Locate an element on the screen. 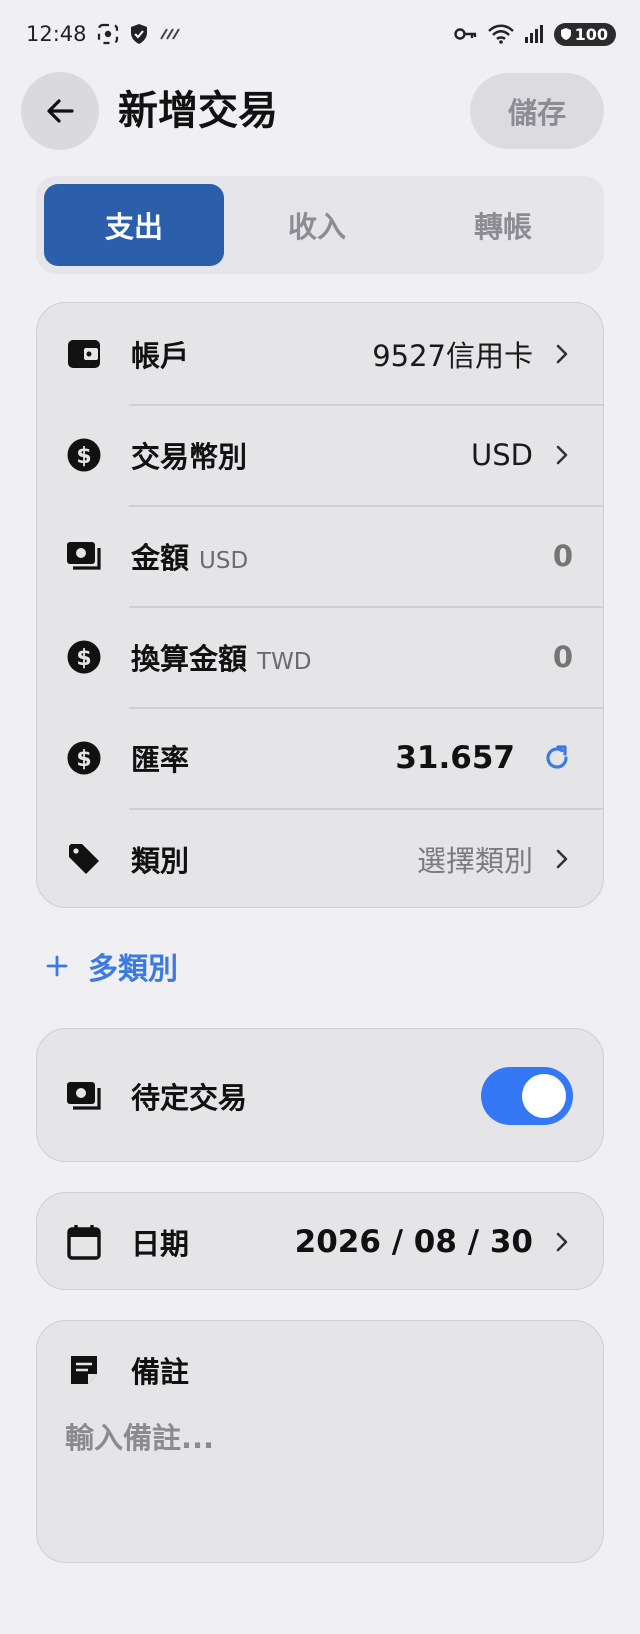  pending-transaction-row: 待定交易 is located at coordinates (320, 1096).